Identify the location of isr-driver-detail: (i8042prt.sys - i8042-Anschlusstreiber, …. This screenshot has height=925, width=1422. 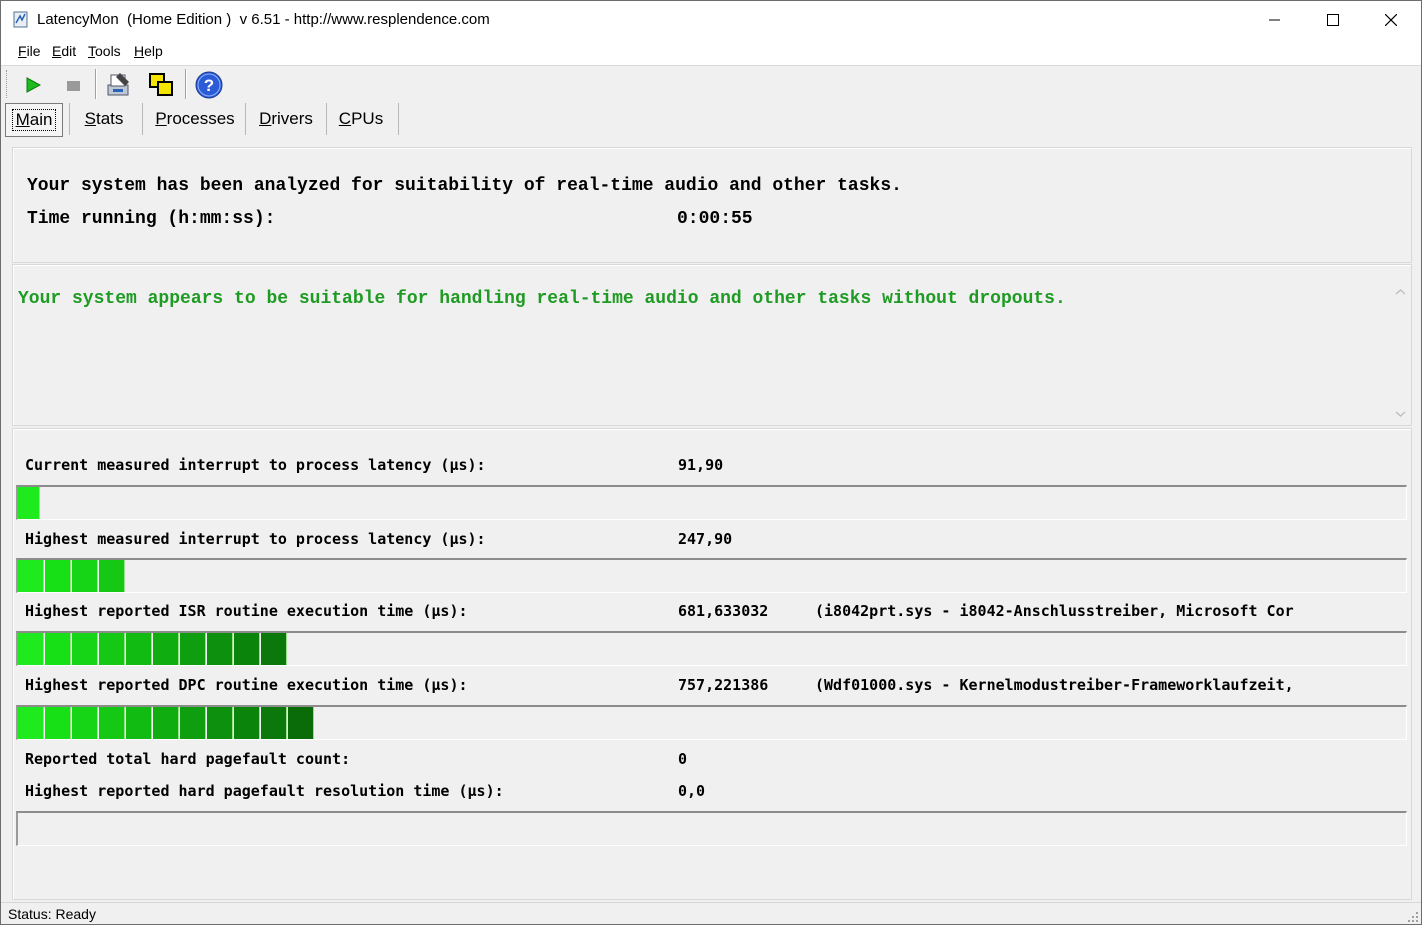
(1054, 611).